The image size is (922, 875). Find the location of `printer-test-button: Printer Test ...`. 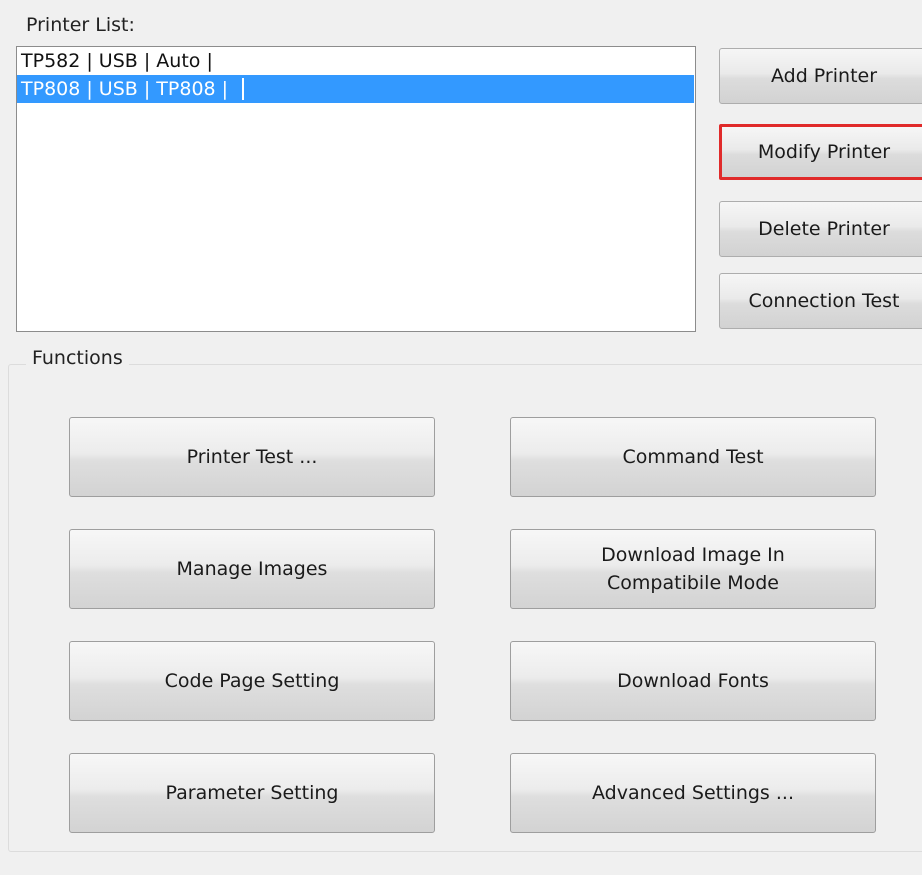

printer-test-button: Printer Test ... is located at coordinates (252, 457).